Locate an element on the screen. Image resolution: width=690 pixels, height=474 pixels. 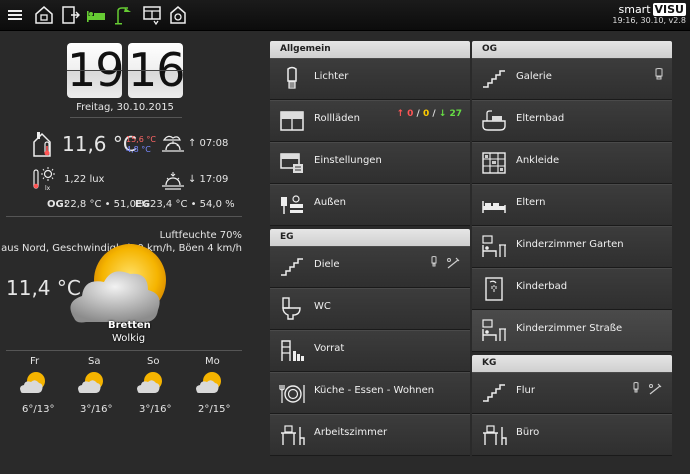
sunrise-icon is located at coordinates (173, 145).